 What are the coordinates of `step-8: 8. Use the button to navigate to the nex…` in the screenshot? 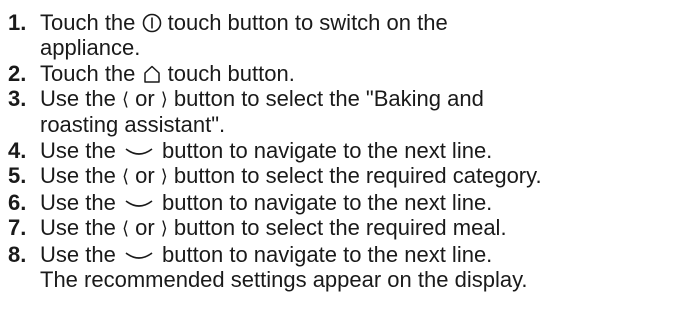 It's located at (349, 267).